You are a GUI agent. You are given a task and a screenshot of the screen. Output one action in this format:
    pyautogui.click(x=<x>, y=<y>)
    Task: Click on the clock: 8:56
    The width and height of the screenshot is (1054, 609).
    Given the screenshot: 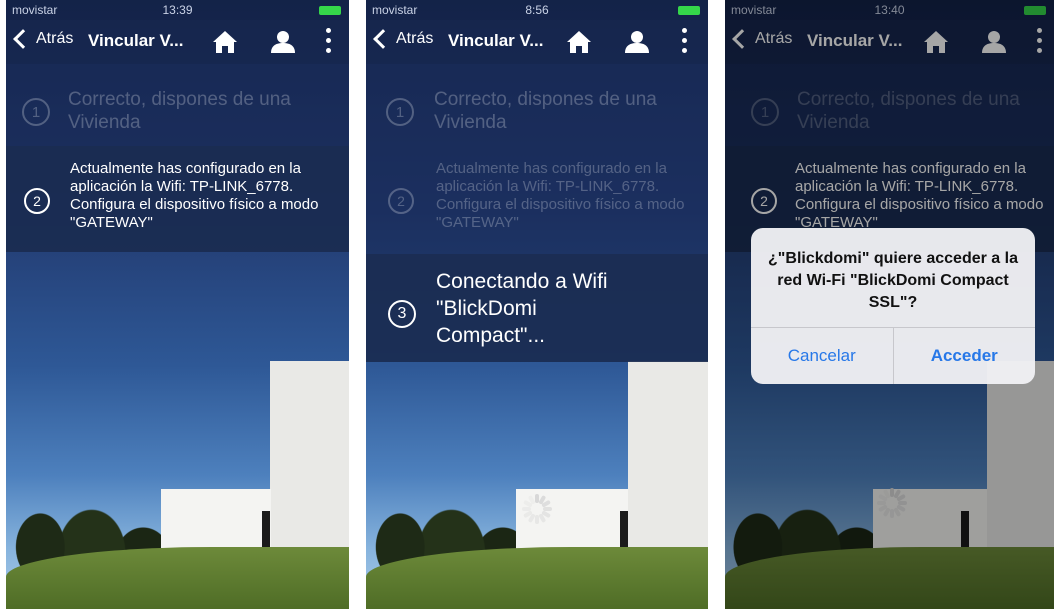 What is the action you would take?
    pyautogui.click(x=537, y=10)
    